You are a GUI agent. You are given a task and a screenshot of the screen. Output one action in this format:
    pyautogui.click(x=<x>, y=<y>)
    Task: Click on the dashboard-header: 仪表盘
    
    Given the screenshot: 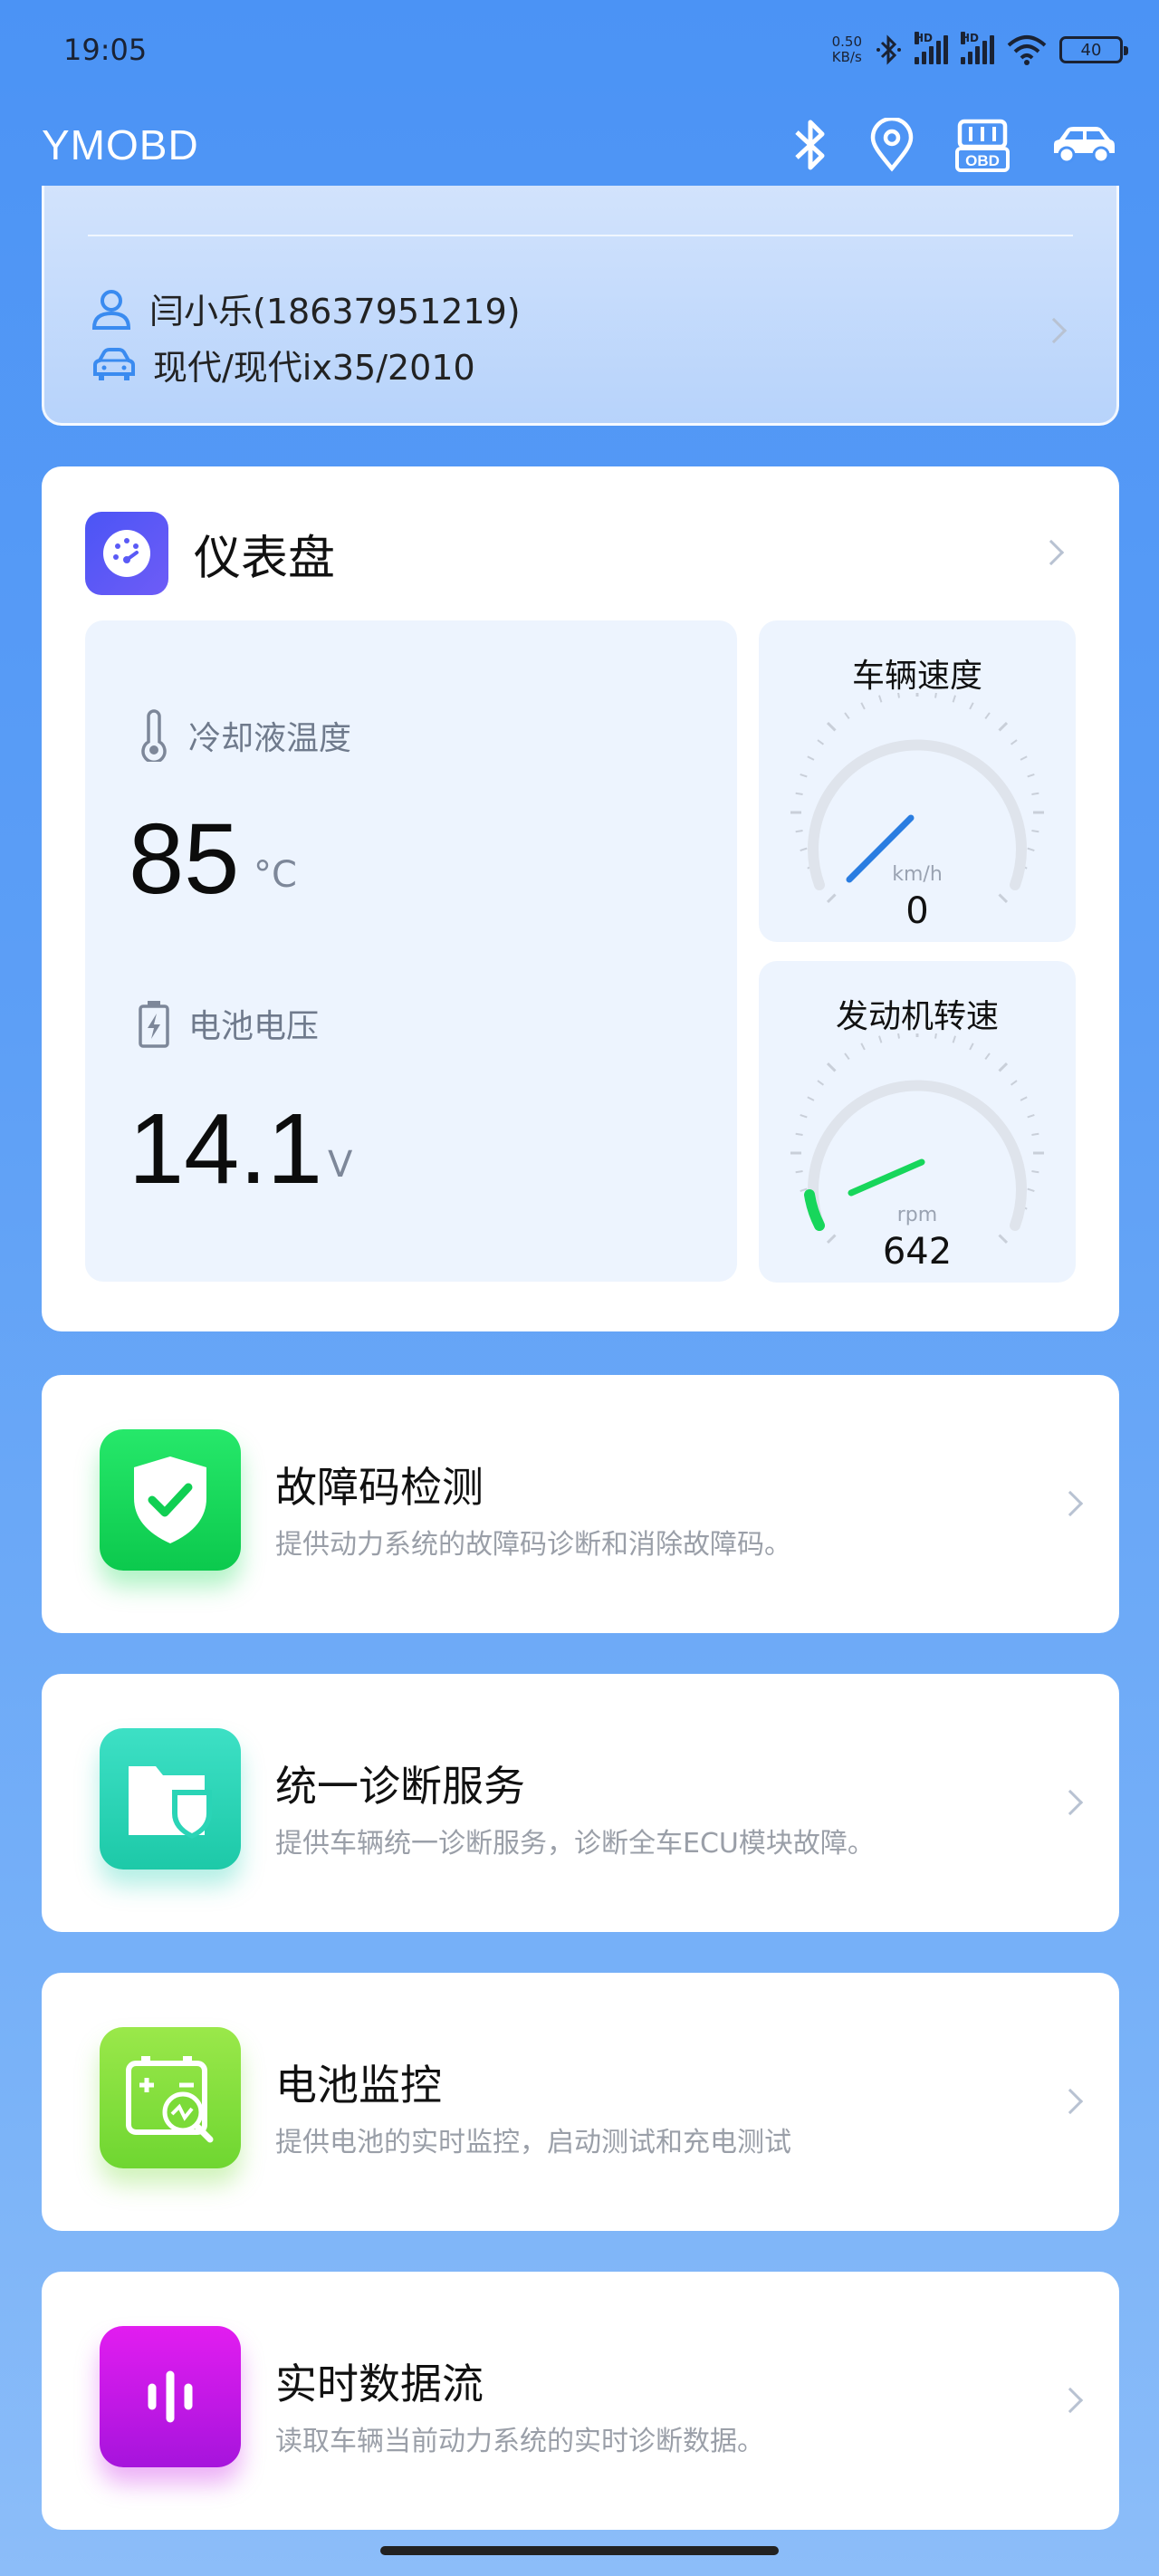 What is the action you would take?
    pyautogui.click(x=210, y=553)
    